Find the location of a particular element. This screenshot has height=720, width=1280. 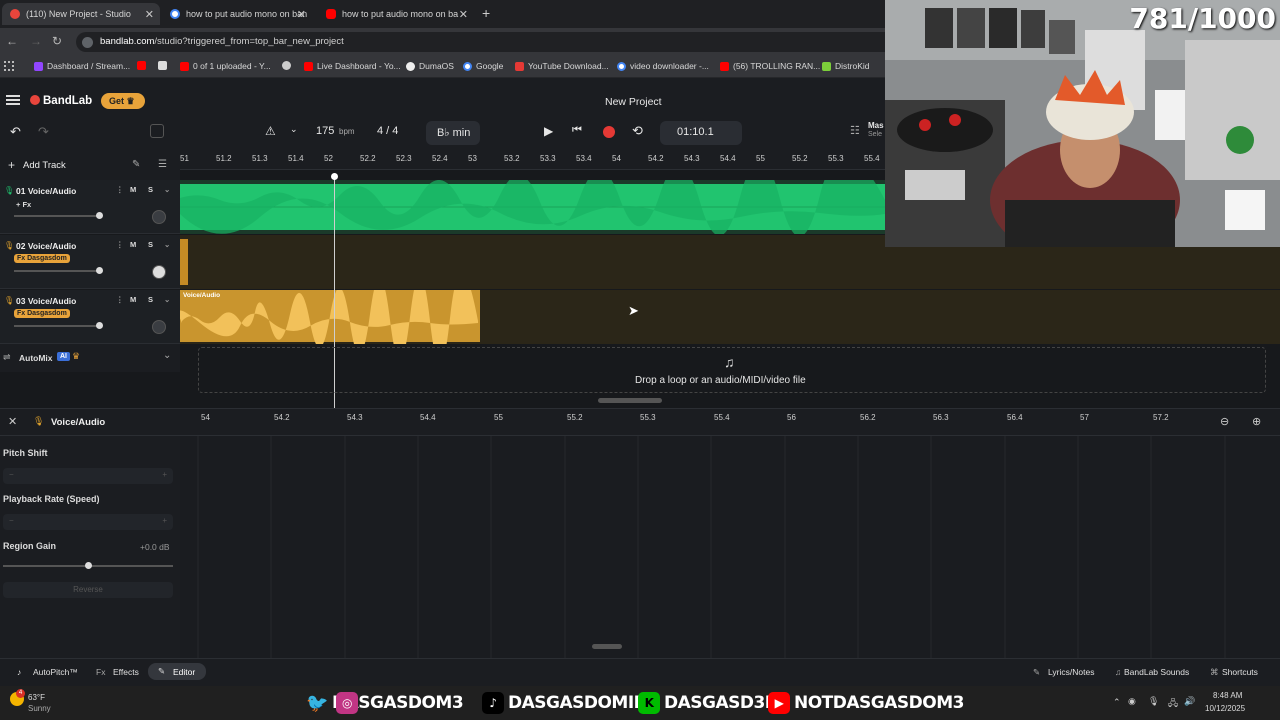

weather-temp: 63°F is located at coordinates (36, 697).